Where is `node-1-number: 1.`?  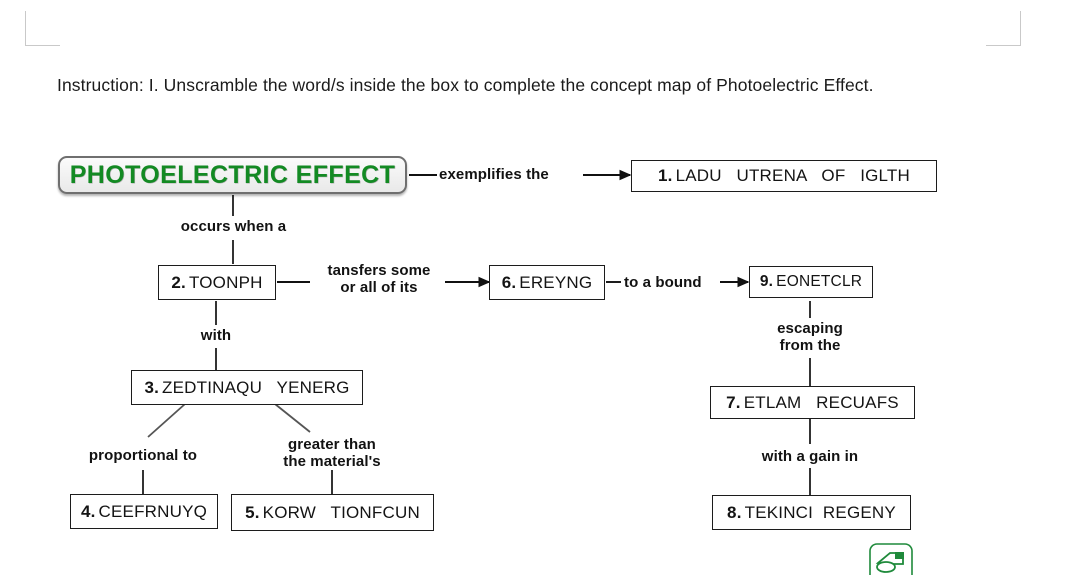 node-1-number: 1. is located at coordinates (665, 175).